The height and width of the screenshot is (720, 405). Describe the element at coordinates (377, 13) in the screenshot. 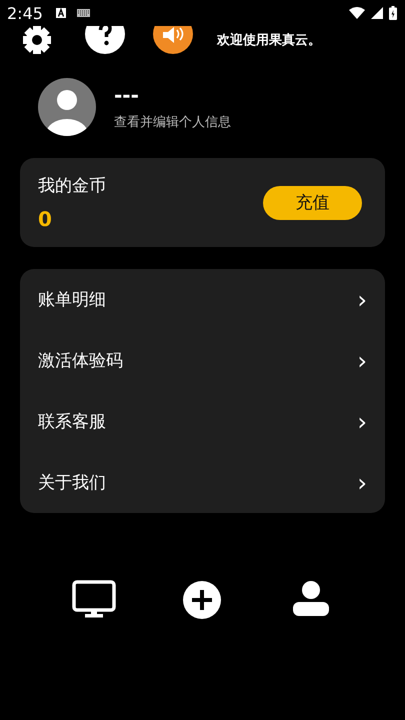

I see `signal-icon` at that location.